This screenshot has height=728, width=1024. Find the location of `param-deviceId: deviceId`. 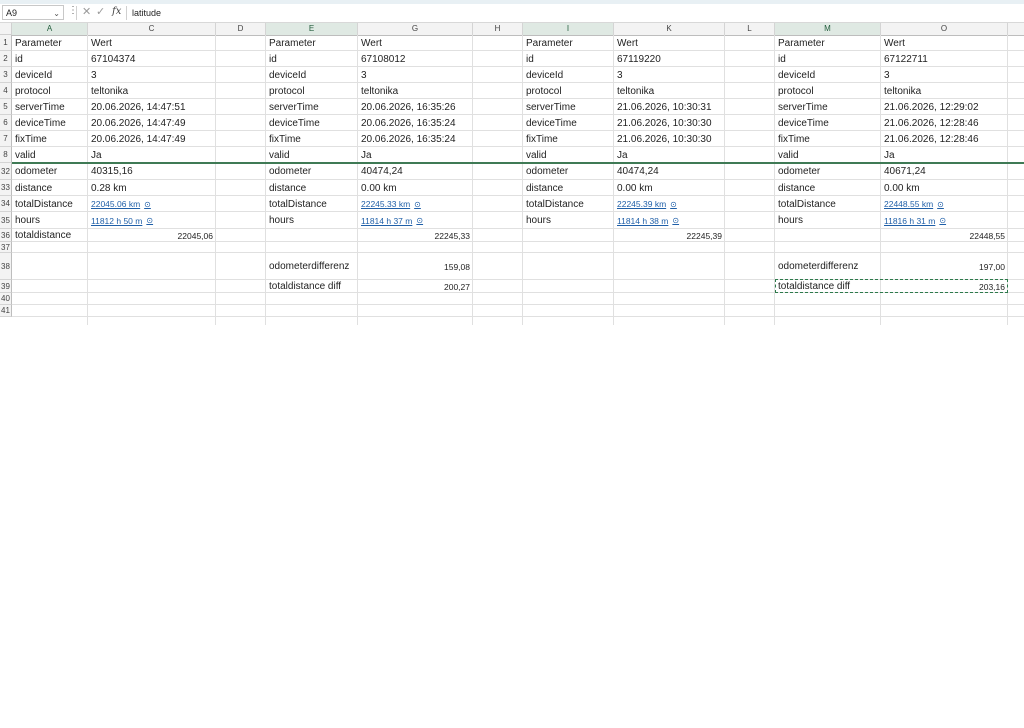

param-deviceId: deviceId is located at coordinates (568, 75).